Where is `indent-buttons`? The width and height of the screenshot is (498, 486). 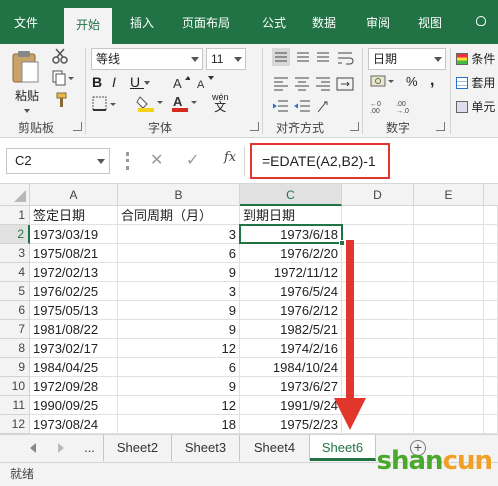
indent-buttons is located at coordinates (302, 108).